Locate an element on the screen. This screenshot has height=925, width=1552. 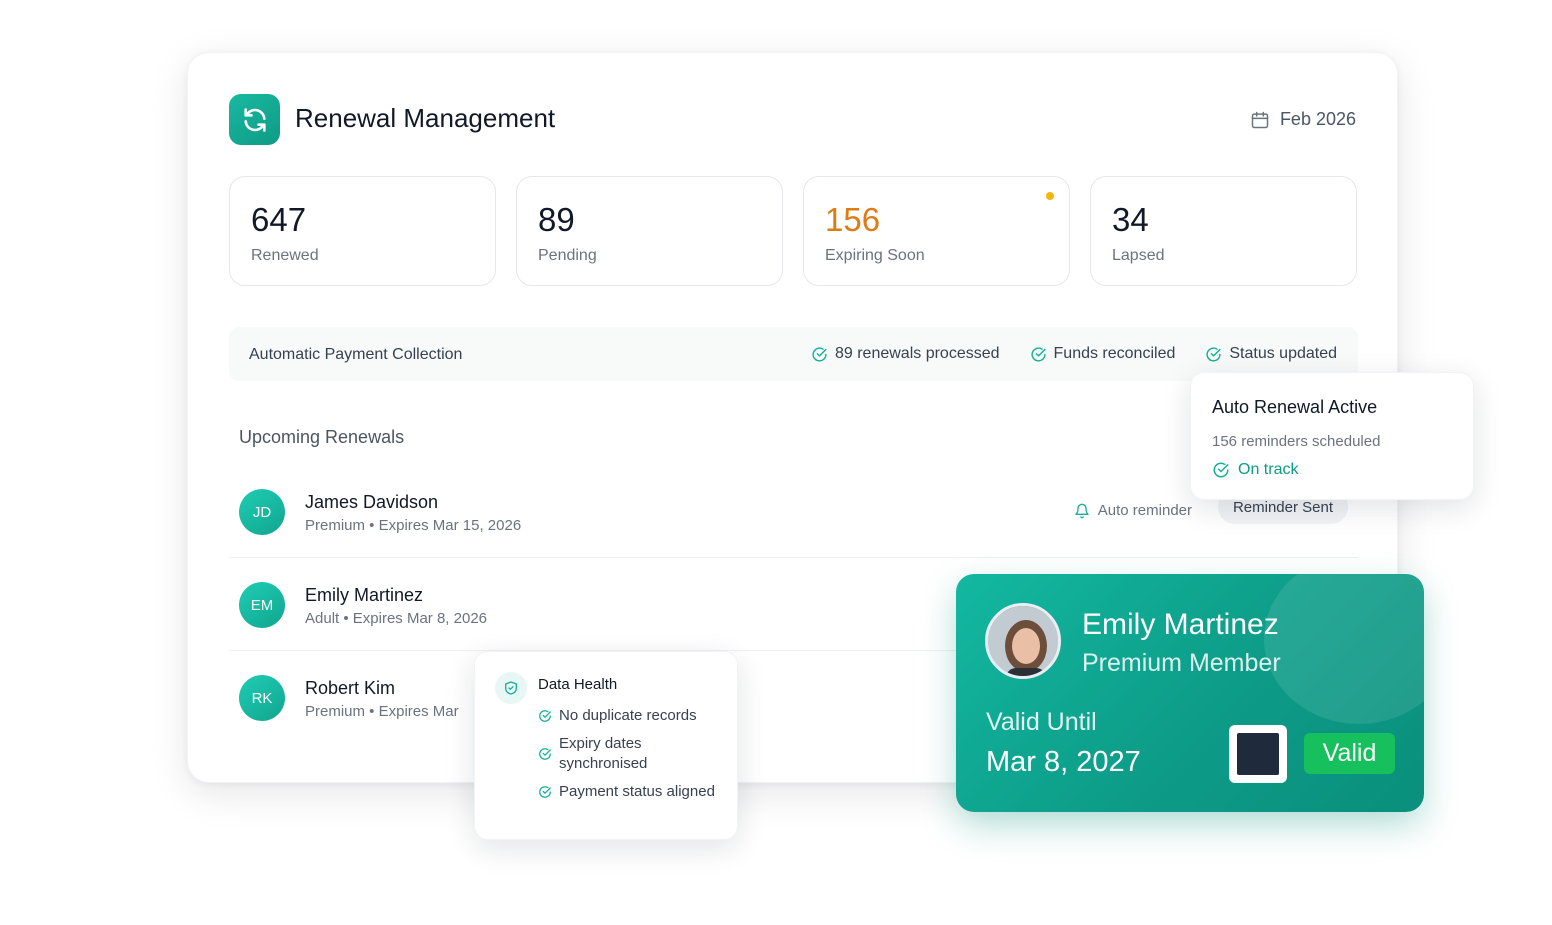
auto-renewal-title: Auto Renewal Active is located at coordinates (1295, 407).